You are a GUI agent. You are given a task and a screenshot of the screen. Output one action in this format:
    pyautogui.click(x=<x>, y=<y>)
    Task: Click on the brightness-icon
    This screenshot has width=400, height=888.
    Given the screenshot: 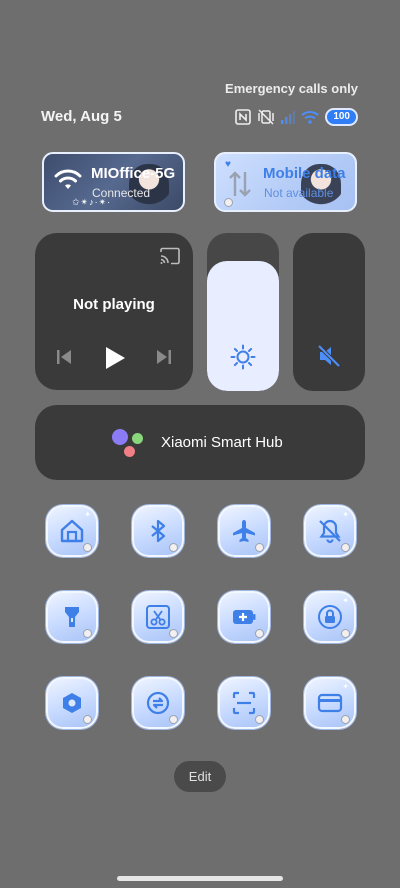 What is the action you would take?
    pyautogui.click(x=243, y=359)
    